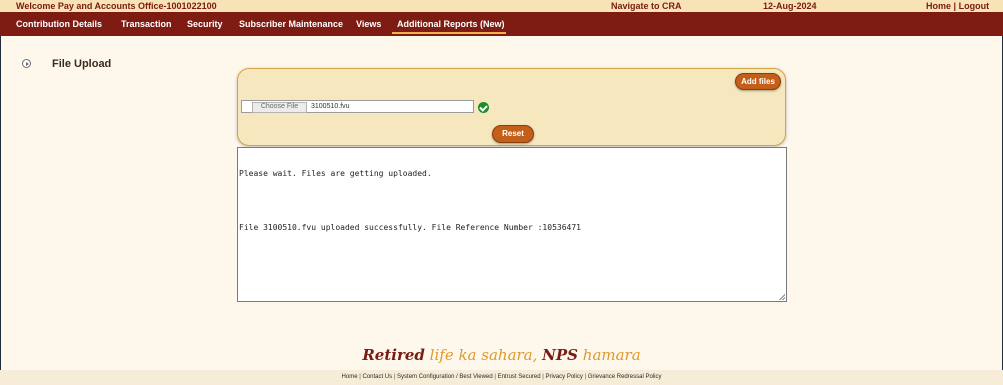 The height and width of the screenshot is (385, 1003). I want to click on logout-link: Logout, so click(974, 6).